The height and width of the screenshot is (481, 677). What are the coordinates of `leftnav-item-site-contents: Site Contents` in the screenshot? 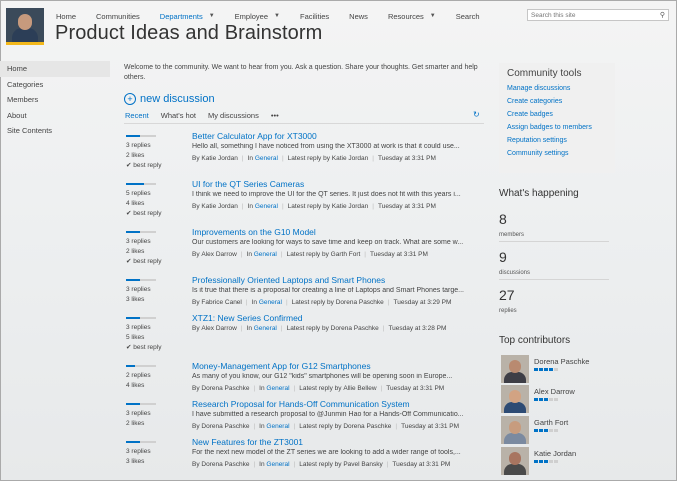 It's located at (55, 131).